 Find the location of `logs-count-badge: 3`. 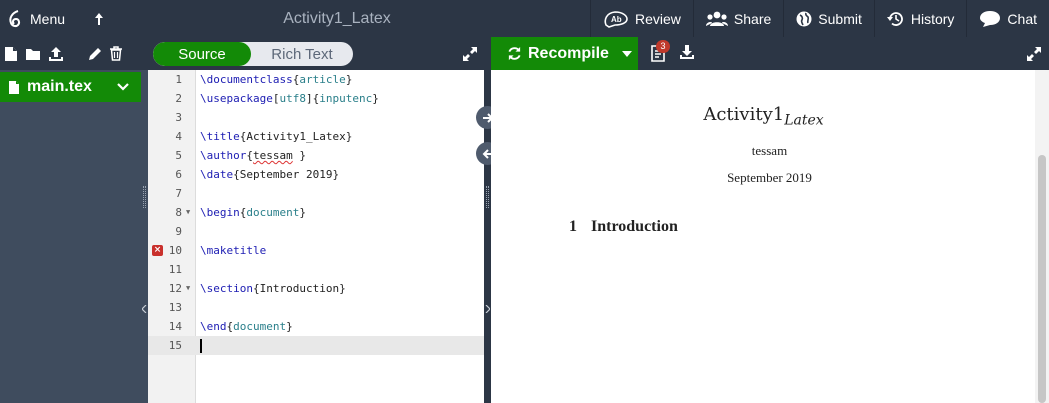

logs-count-badge: 3 is located at coordinates (663, 46).